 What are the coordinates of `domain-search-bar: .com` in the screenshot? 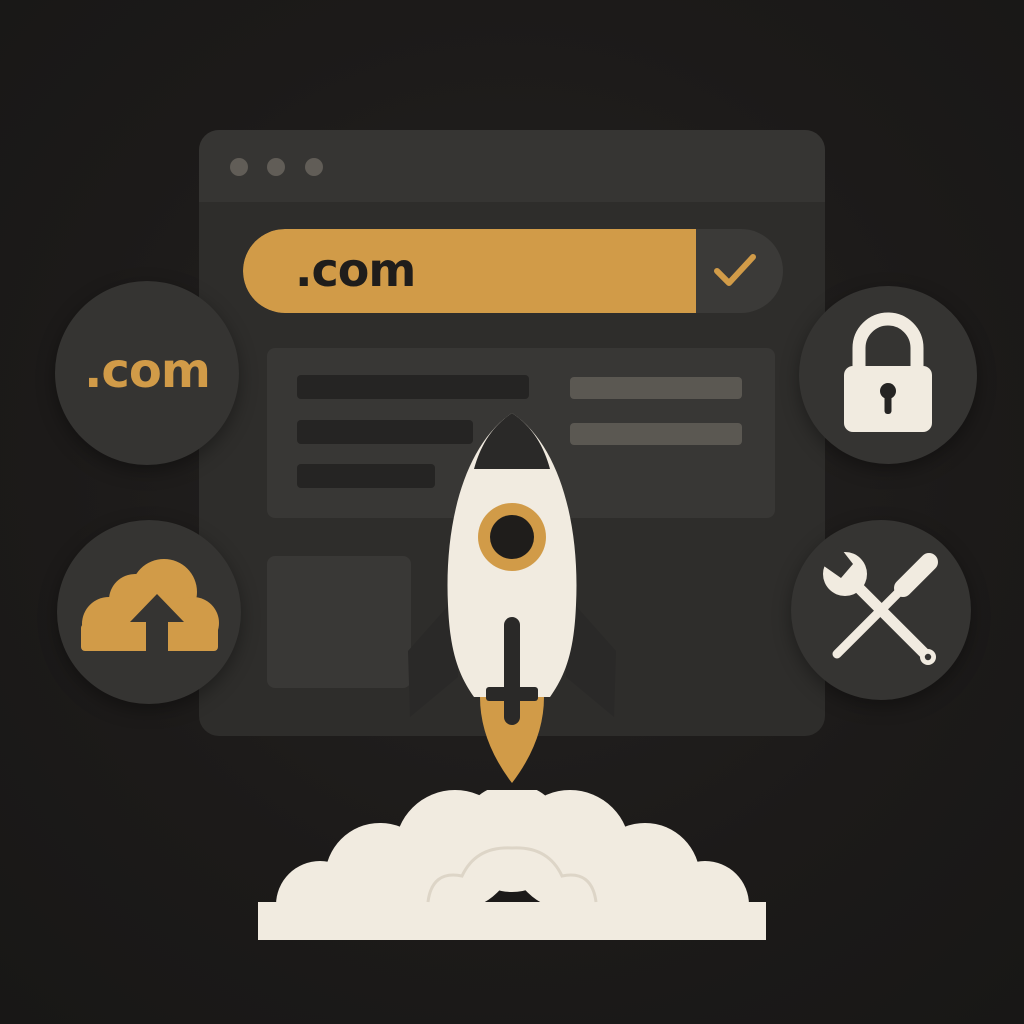 It's located at (513, 271).